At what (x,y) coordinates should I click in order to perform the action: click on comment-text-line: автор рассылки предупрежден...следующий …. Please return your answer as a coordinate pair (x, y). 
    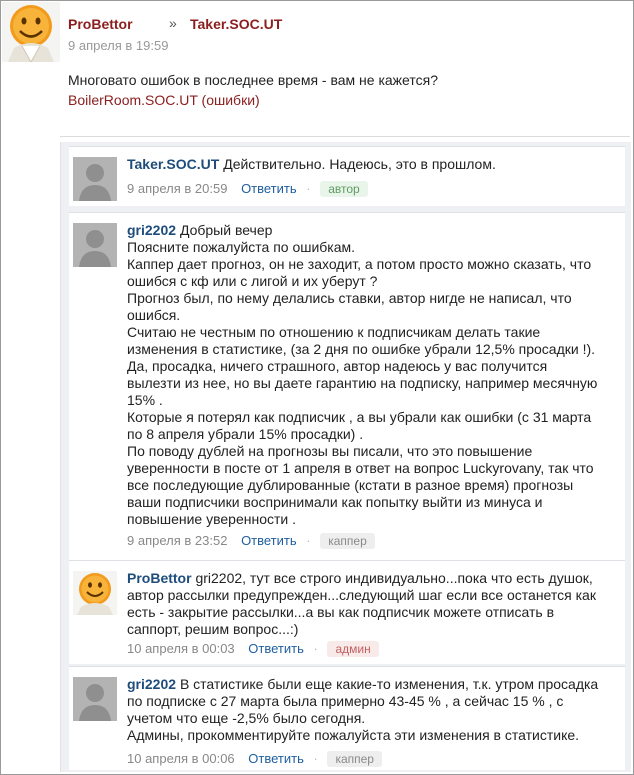
    Looking at the image, I should click on (361, 595).